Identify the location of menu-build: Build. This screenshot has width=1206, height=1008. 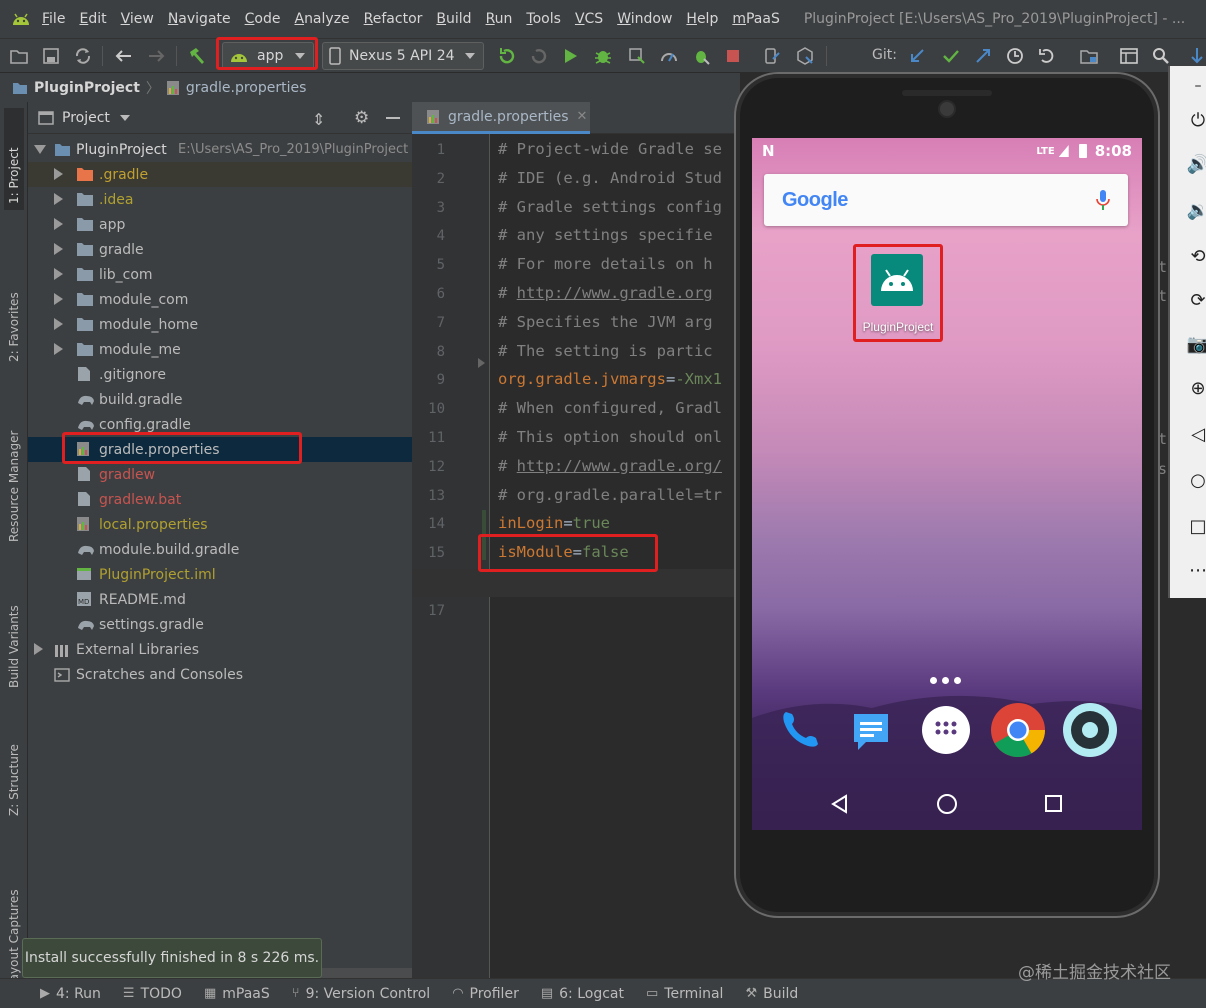
(453, 19).